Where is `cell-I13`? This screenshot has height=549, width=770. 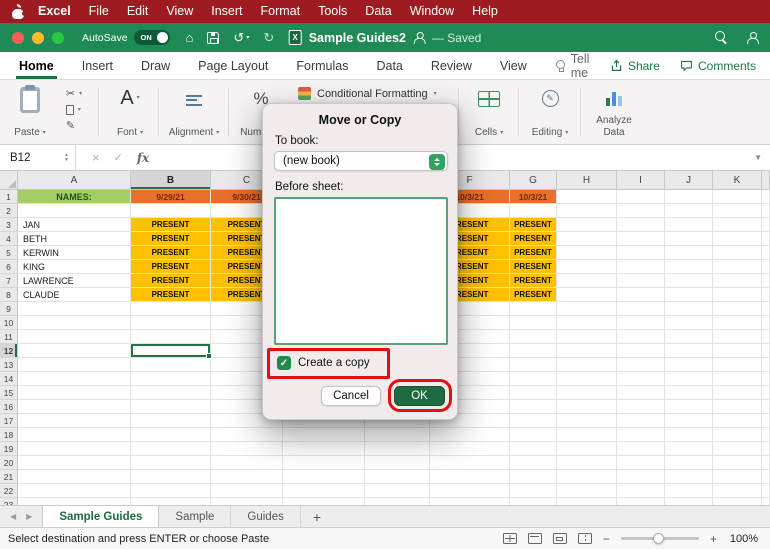
cell-I13 is located at coordinates (641, 365).